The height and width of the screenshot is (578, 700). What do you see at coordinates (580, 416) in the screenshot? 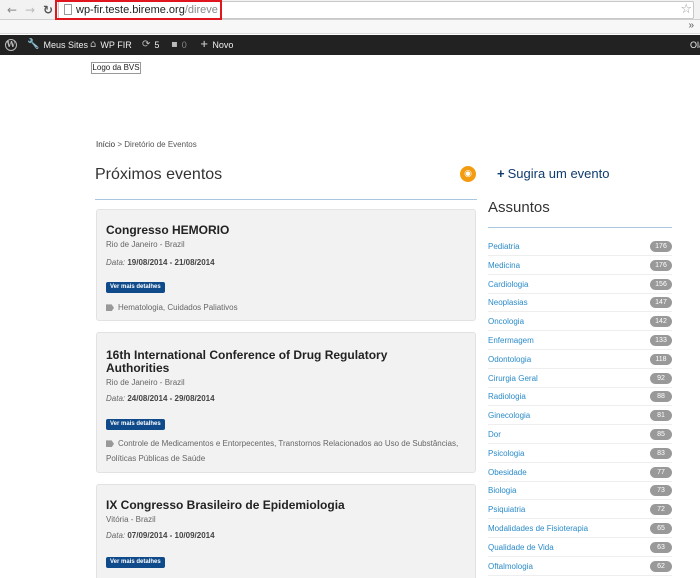
I see `subject-item: Ginecologia 81` at bounding box center [580, 416].